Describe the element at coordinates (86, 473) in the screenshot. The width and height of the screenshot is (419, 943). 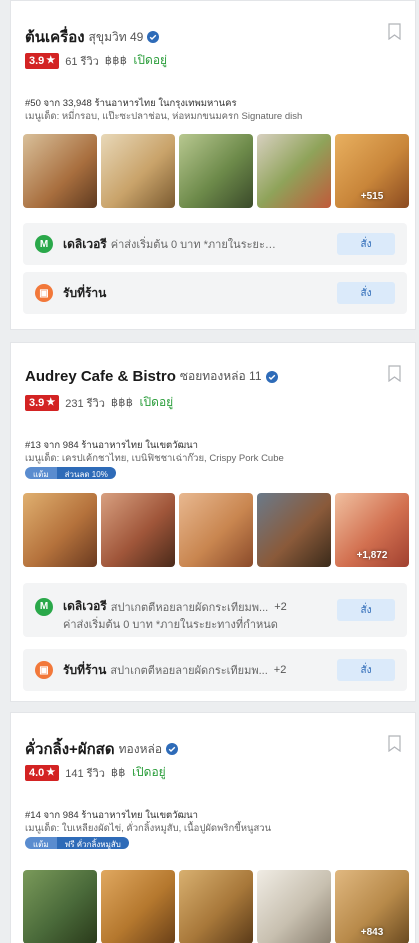
I see `promo-text: ส่วนลด 10%` at that location.